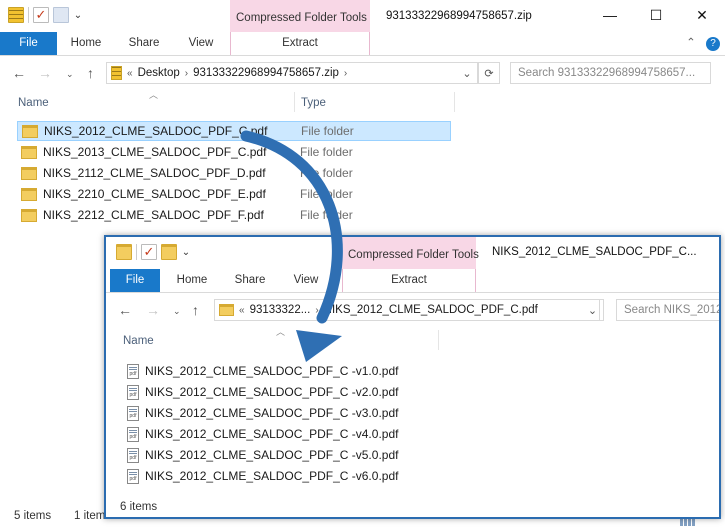  What do you see at coordinates (313, 103) in the screenshot?
I see `column-header-type: Type` at bounding box center [313, 103].